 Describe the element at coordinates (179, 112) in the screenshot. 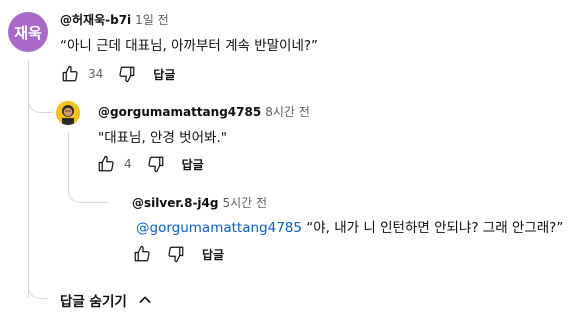

I see `reply-author-handle: @gorgumamattang4785` at that location.